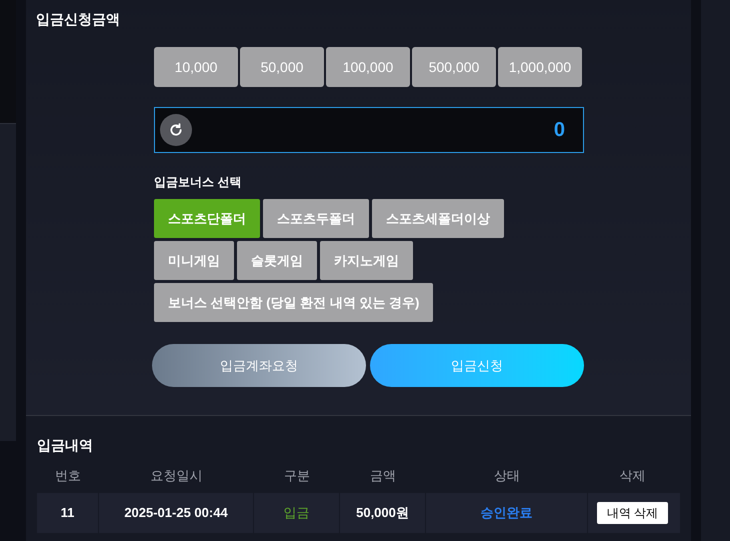 This screenshot has height=541, width=730. What do you see at coordinates (368, 67) in the screenshot?
I see `amount-button: 100,000` at bounding box center [368, 67].